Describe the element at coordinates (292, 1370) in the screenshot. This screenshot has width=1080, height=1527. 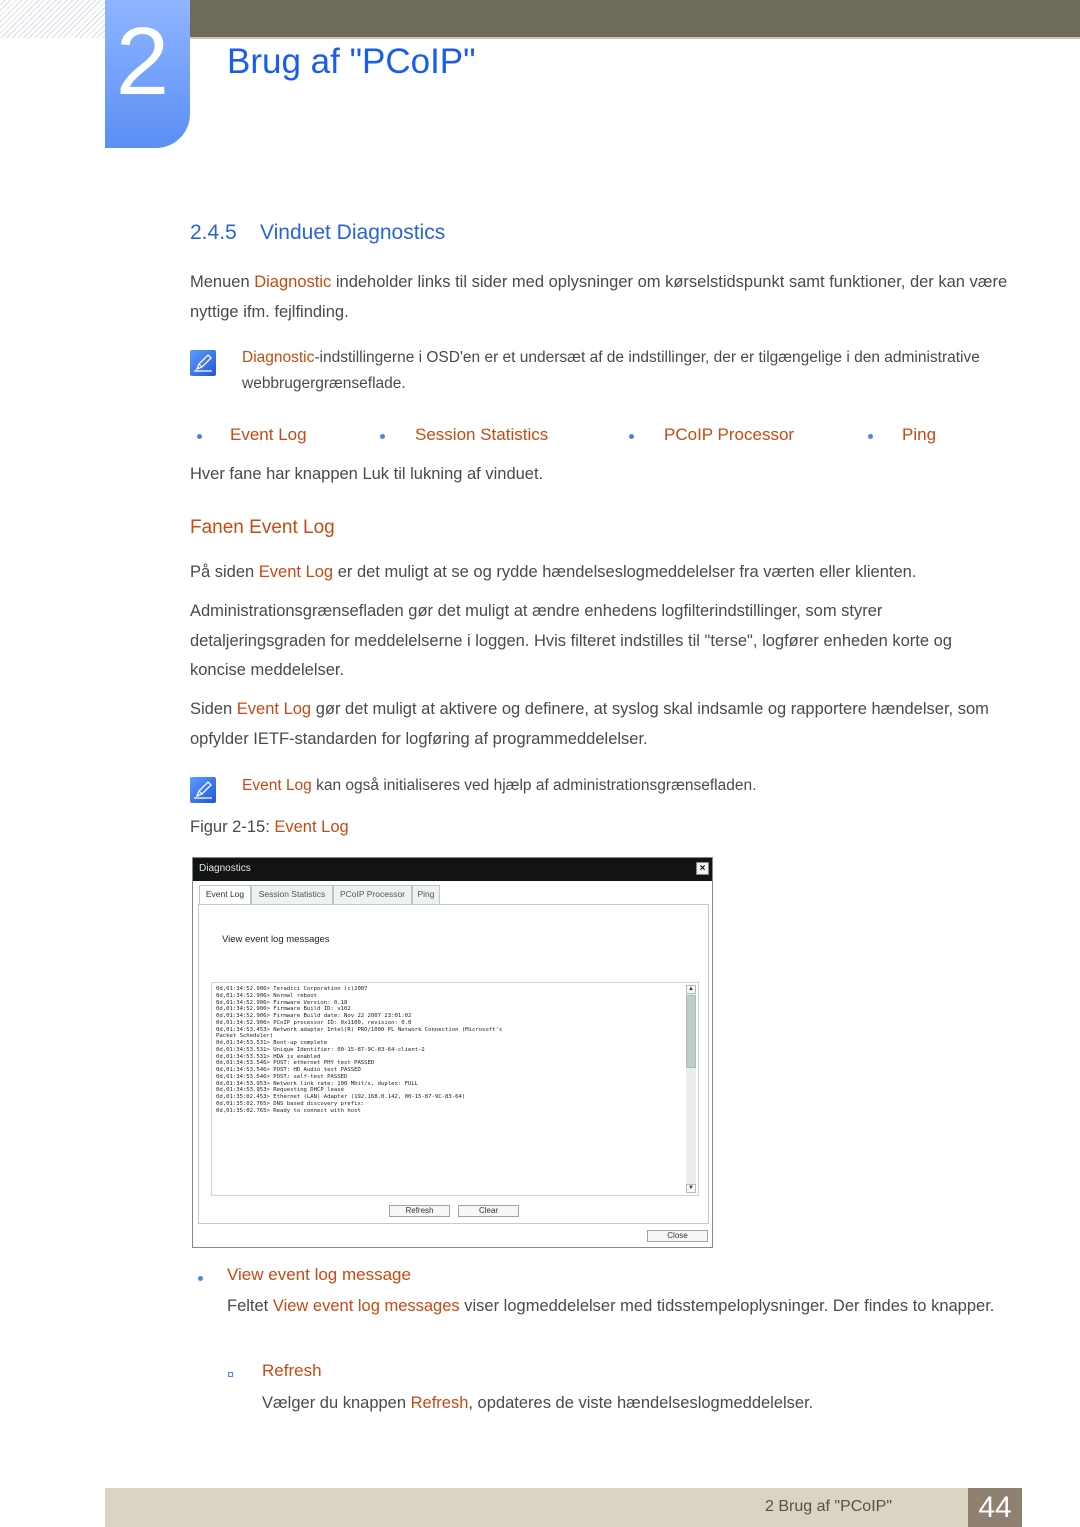
I see `item-refresh-title: Refresh` at that location.